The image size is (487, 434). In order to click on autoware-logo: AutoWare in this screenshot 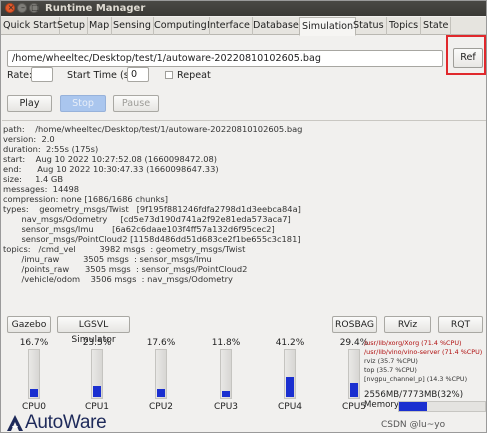, I will do `click(75, 423)`.